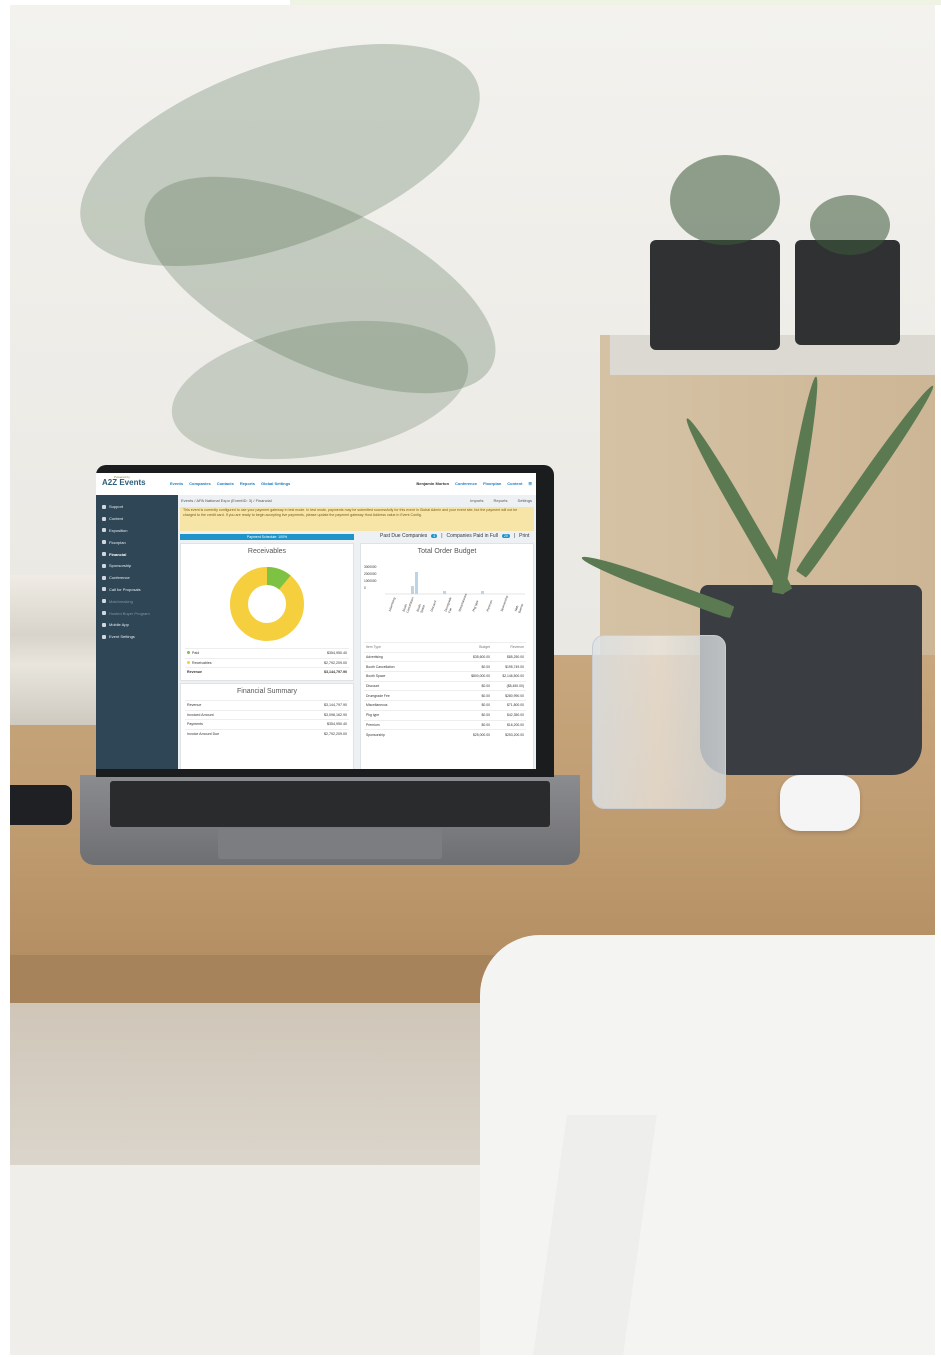 This screenshot has width=941, height=1357. What do you see at coordinates (104, 530) in the screenshot?
I see `exposition-icon` at bounding box center [104, 530].